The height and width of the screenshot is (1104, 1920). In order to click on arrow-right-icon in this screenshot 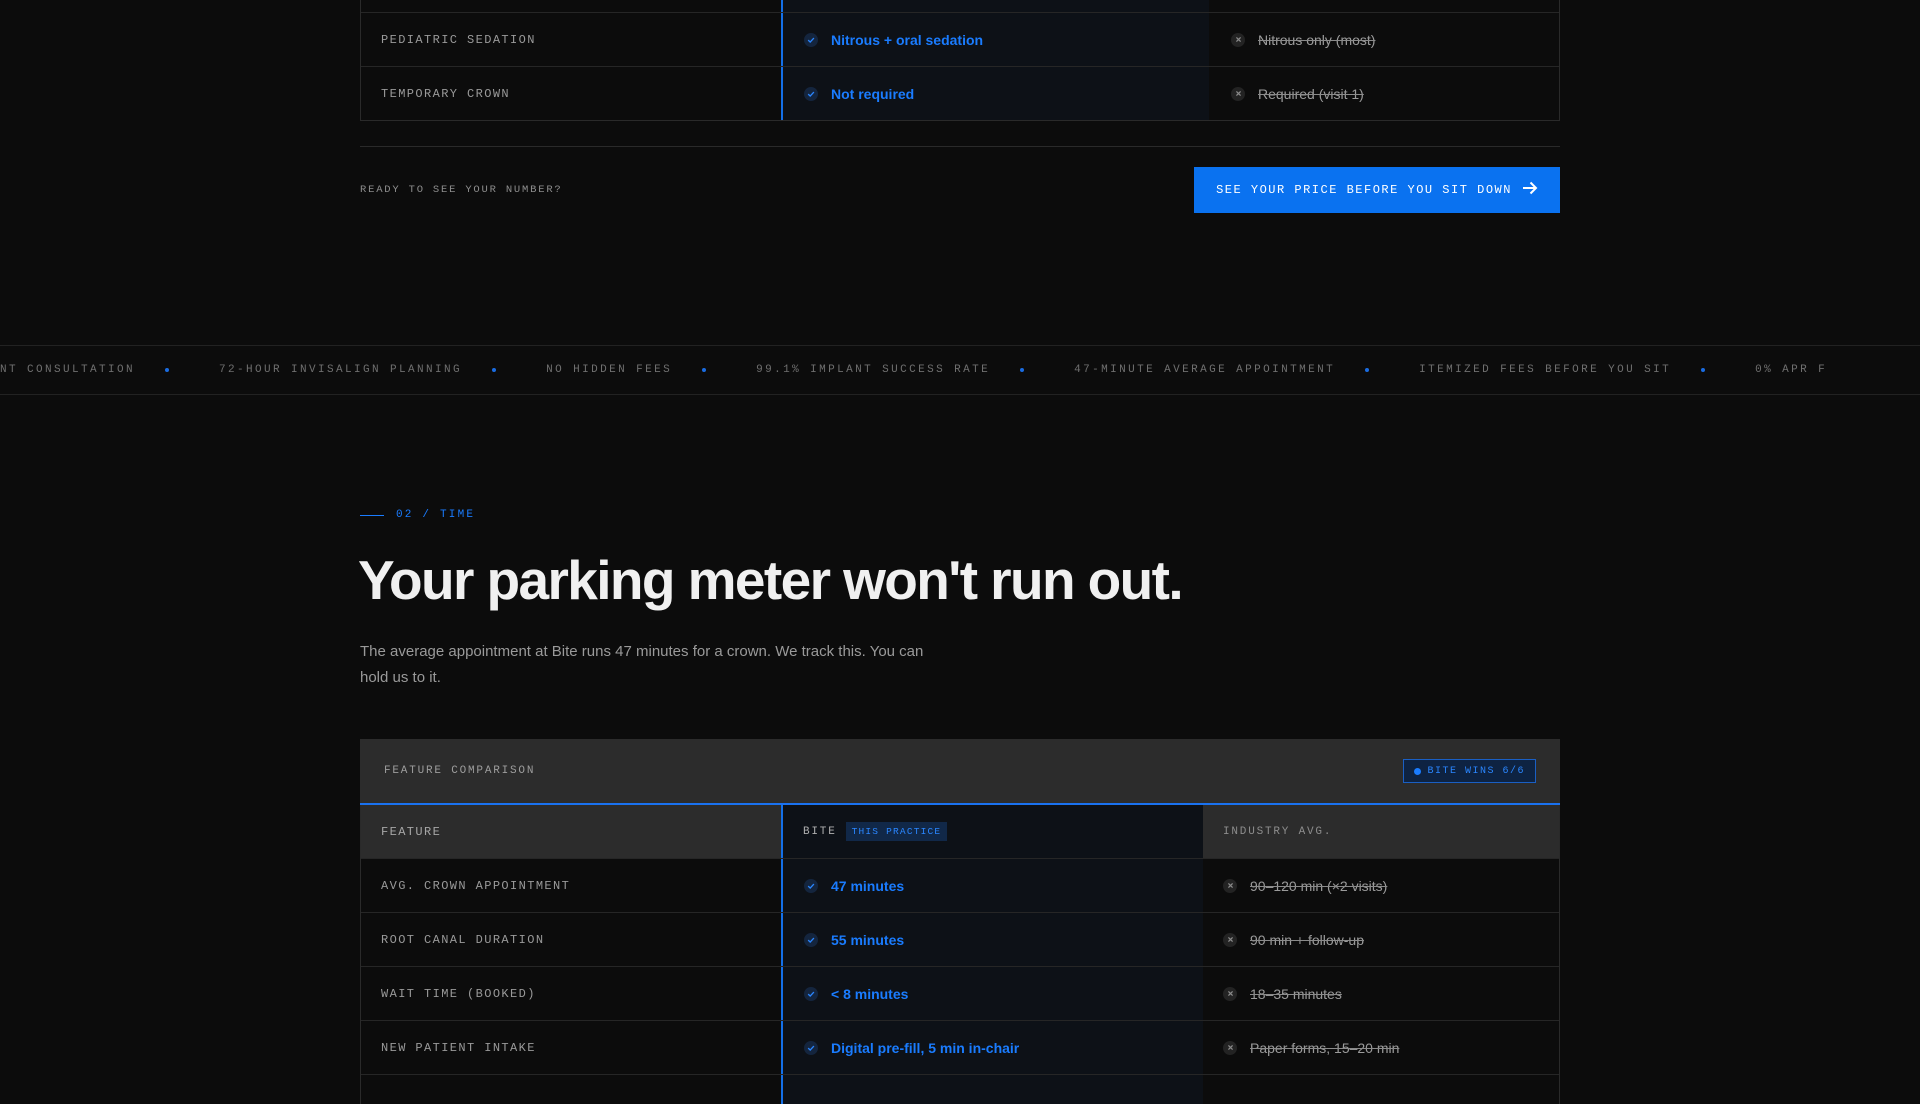, I will do `click(1530, 190)`.